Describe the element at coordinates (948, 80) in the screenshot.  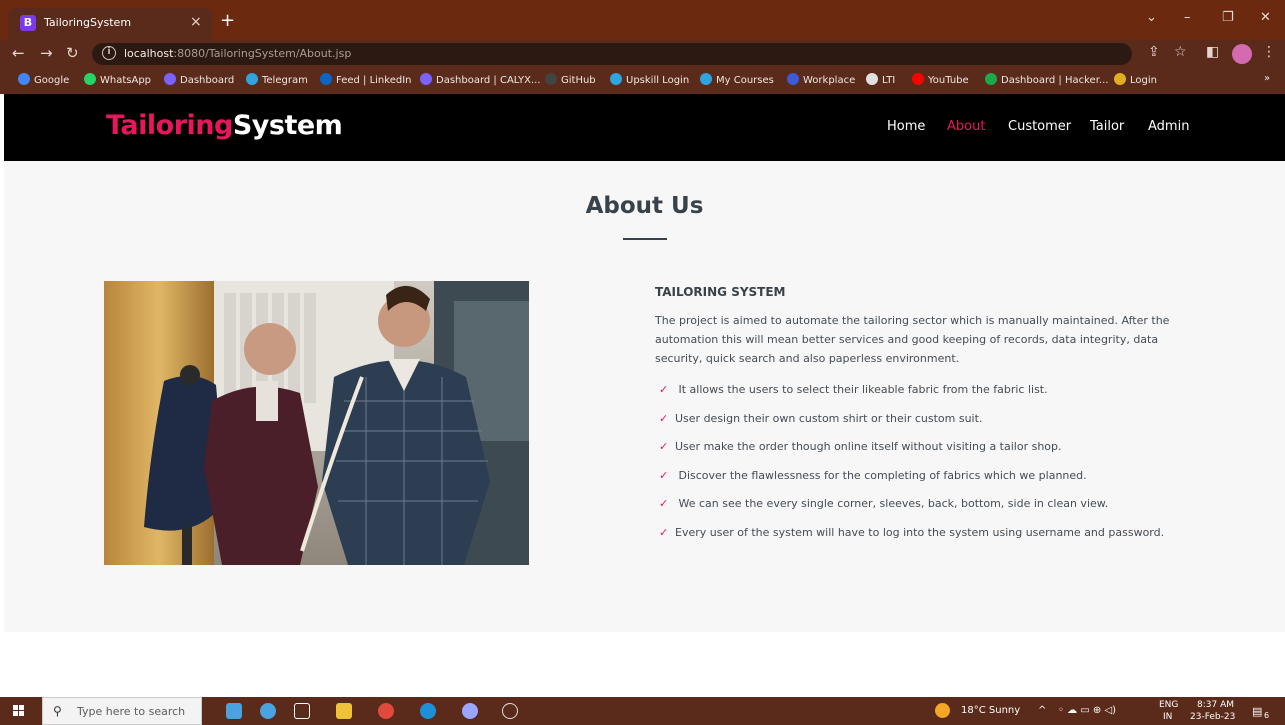
I see `bookmark-label: YouTube` at that location.